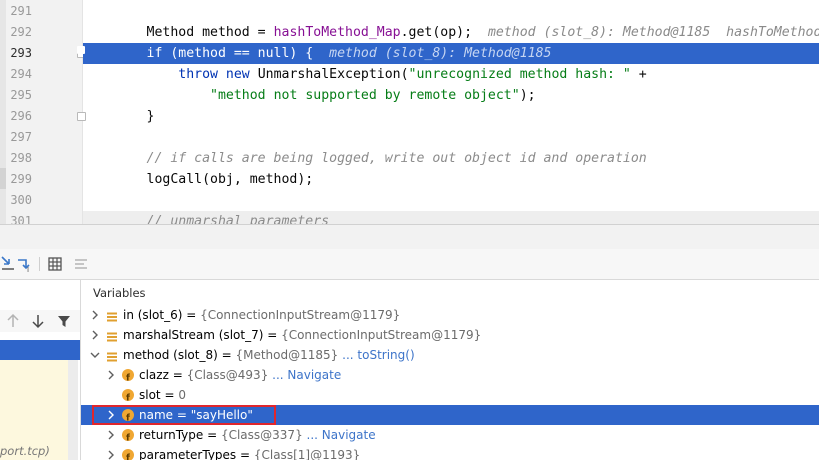 The height and width of the screenshot is (460, 819). What do you see at coordinates (451, 179) in the screenshot?
I see `code-line: logCall(obj, method);` at bounding box center [451, 179].